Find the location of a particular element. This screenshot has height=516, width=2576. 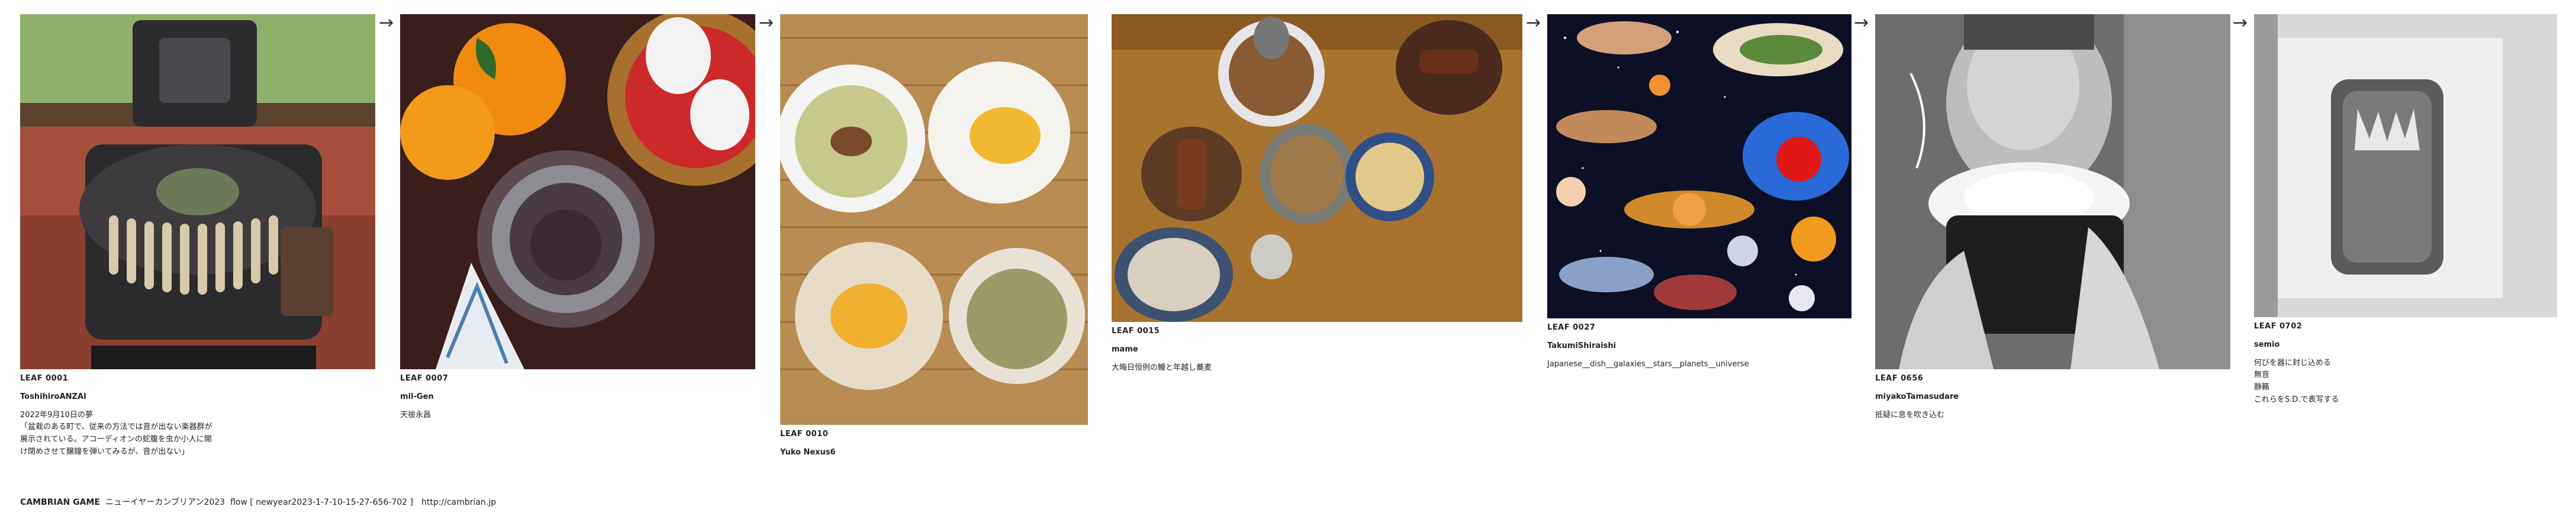

leaf-card-0015: LEAF 0015 mame 大晦日恒例の鰻と年越し蕎麦 is located at coordinates (1317, 194).